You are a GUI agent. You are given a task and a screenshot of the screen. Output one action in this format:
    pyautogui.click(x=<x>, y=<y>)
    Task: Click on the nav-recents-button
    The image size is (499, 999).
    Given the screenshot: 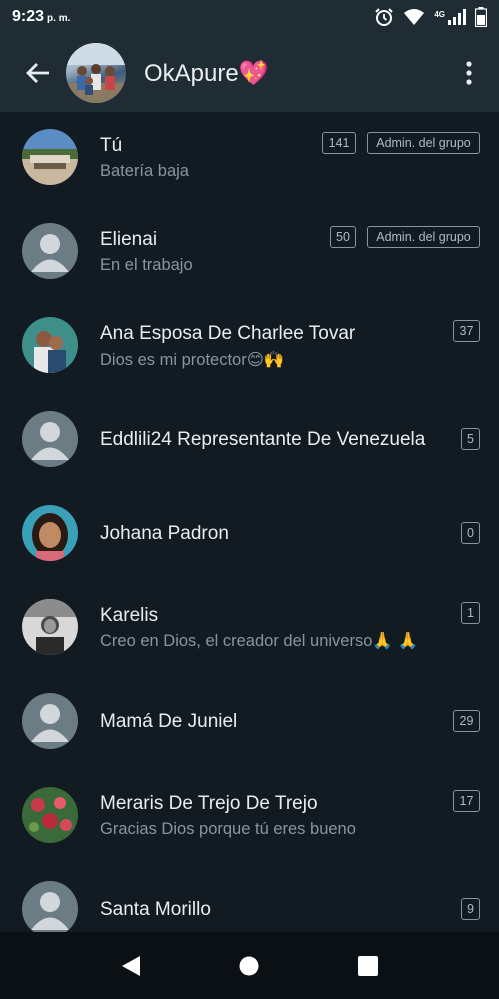 What is the action you would take?
    pyautogui.click(x=368, y=966)
    